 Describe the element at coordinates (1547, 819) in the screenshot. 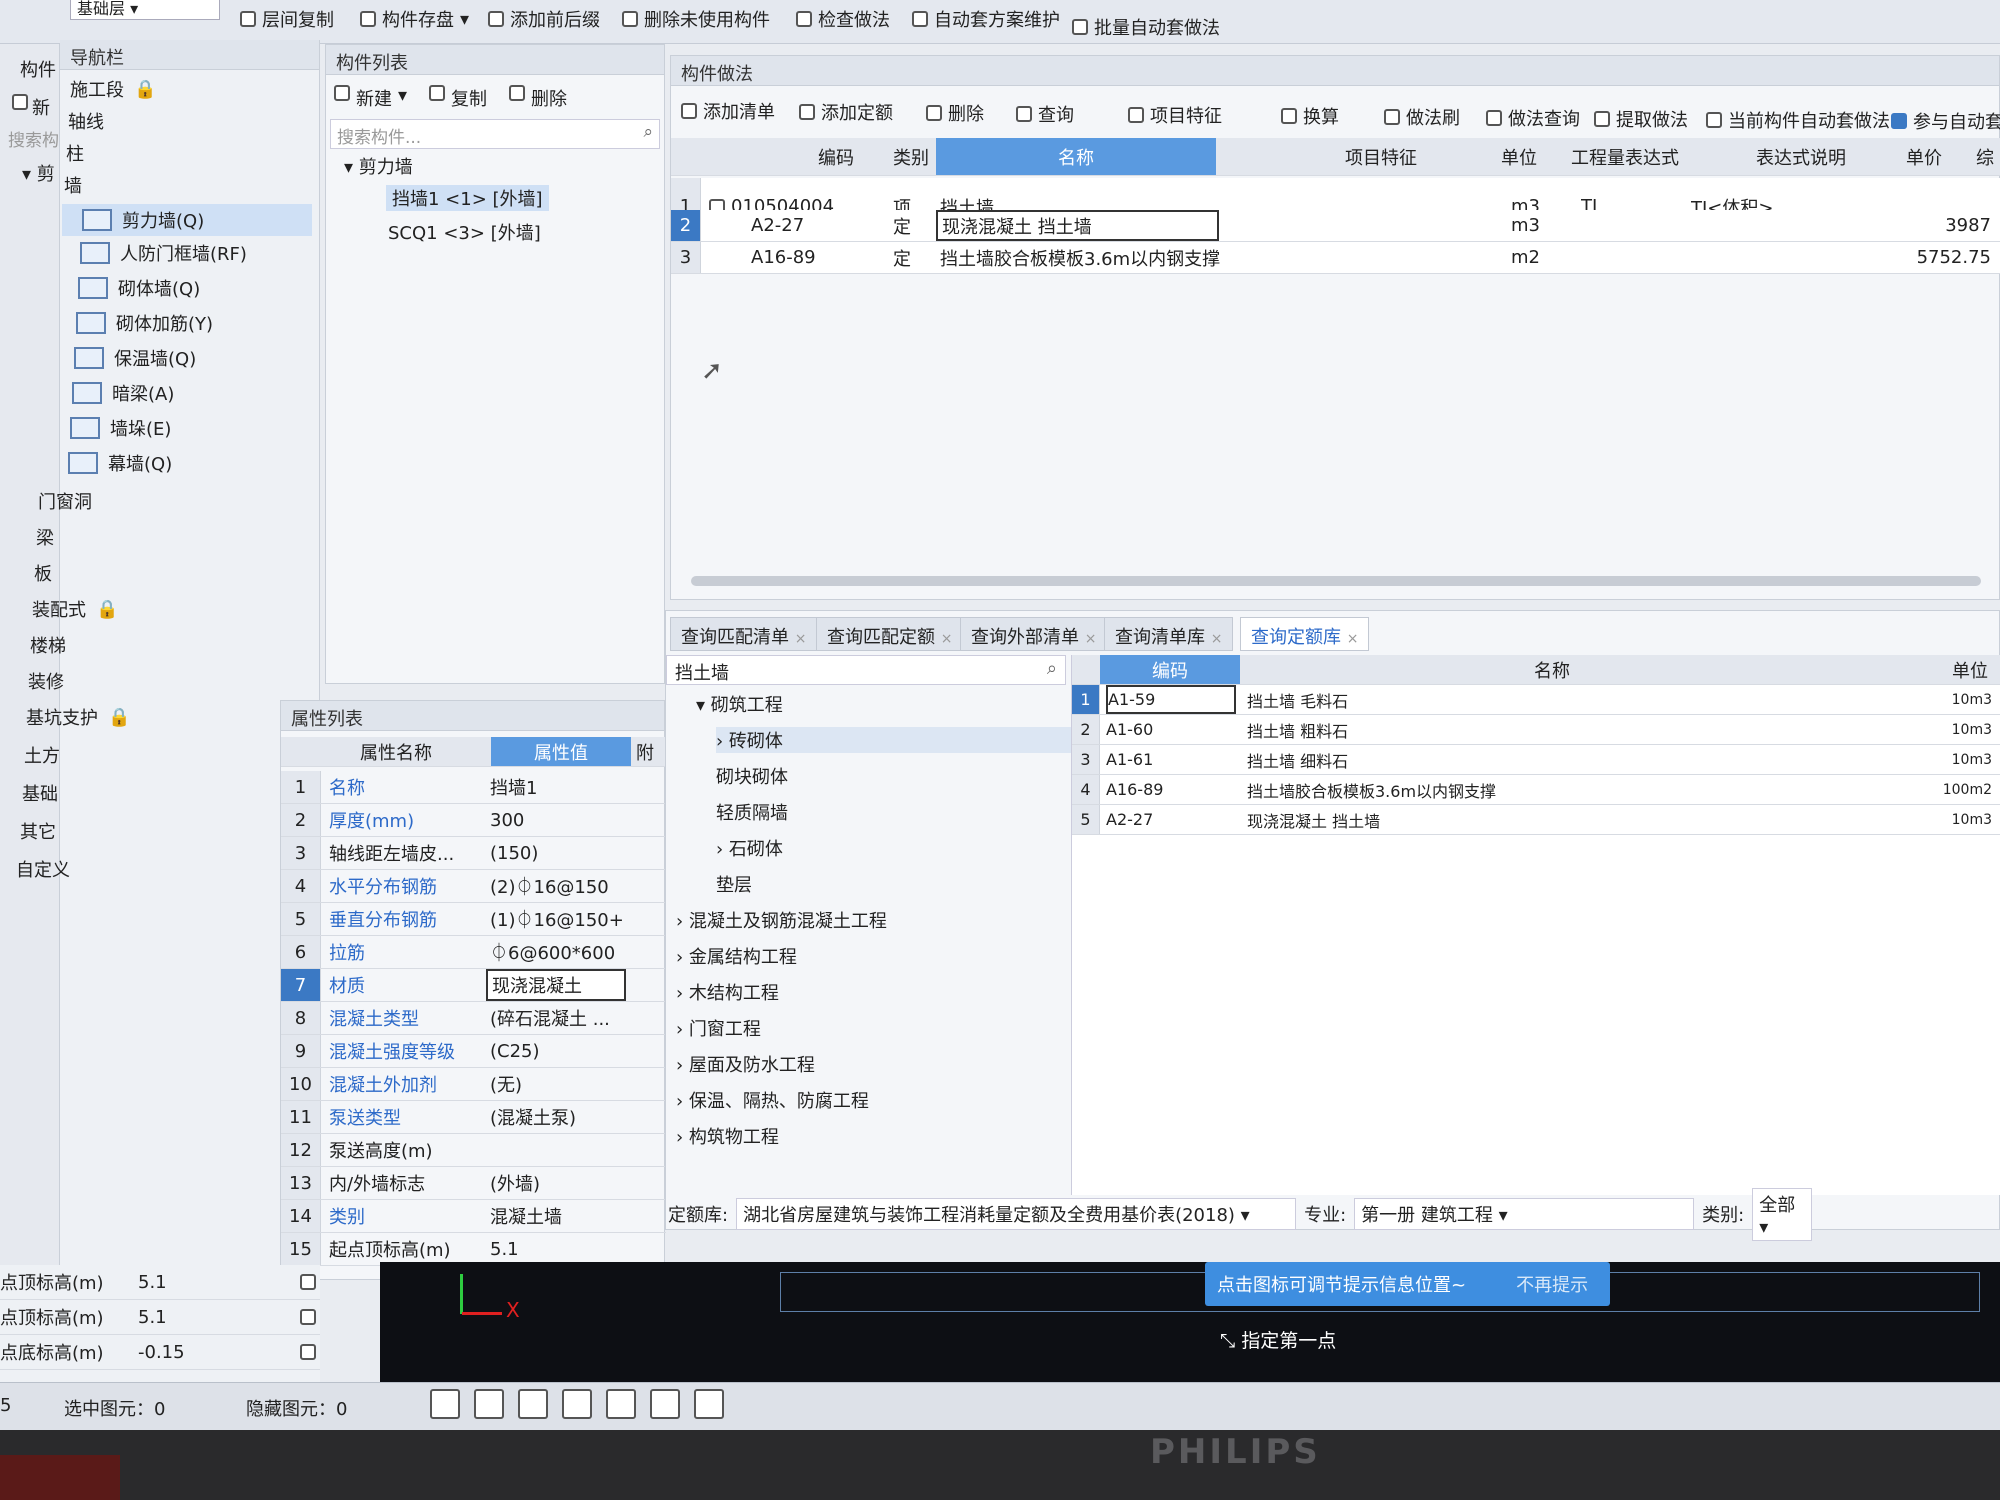

I see `query-name: 现浇混凝土 挡土墙` at that location.